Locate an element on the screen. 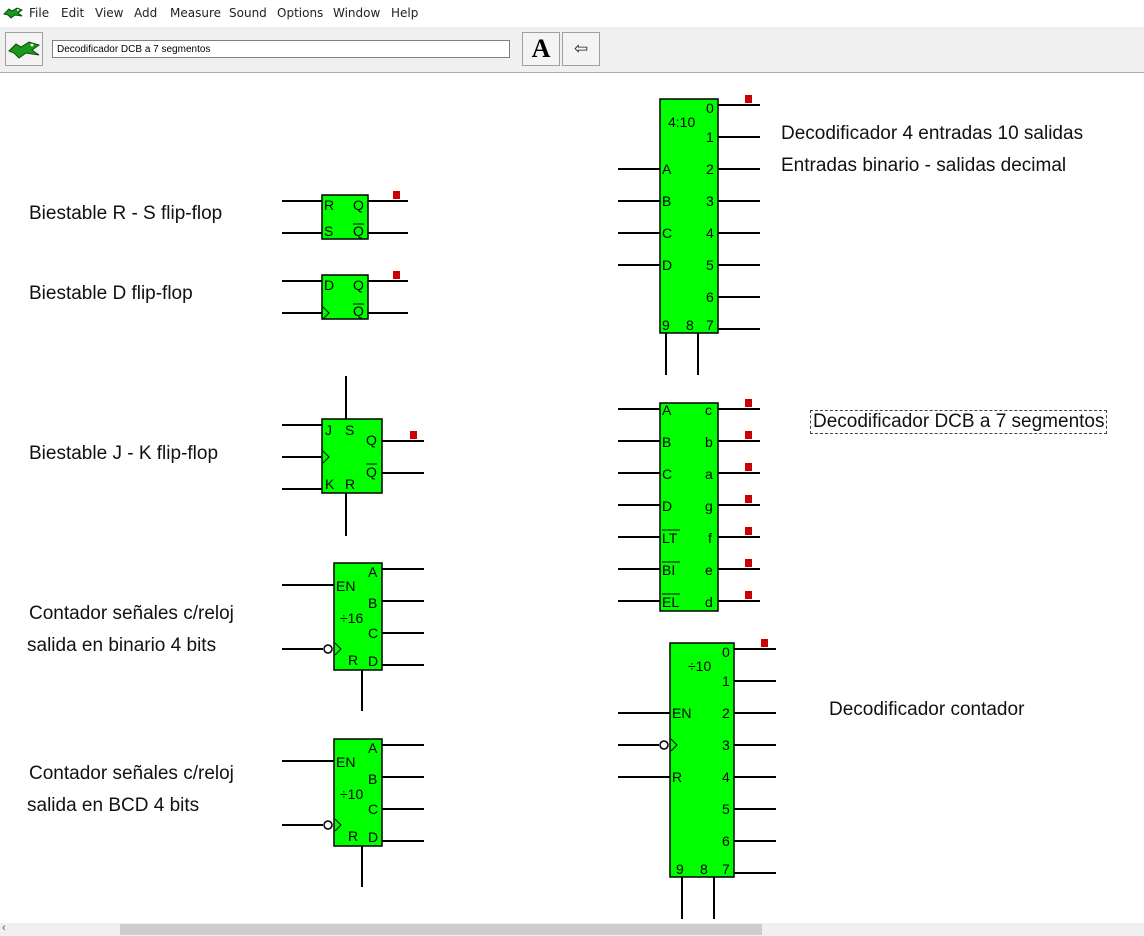 Image resolution: width=1144 pixels, height=936 pixels. back-button: ⇦ is located at coordinates (581, 49).